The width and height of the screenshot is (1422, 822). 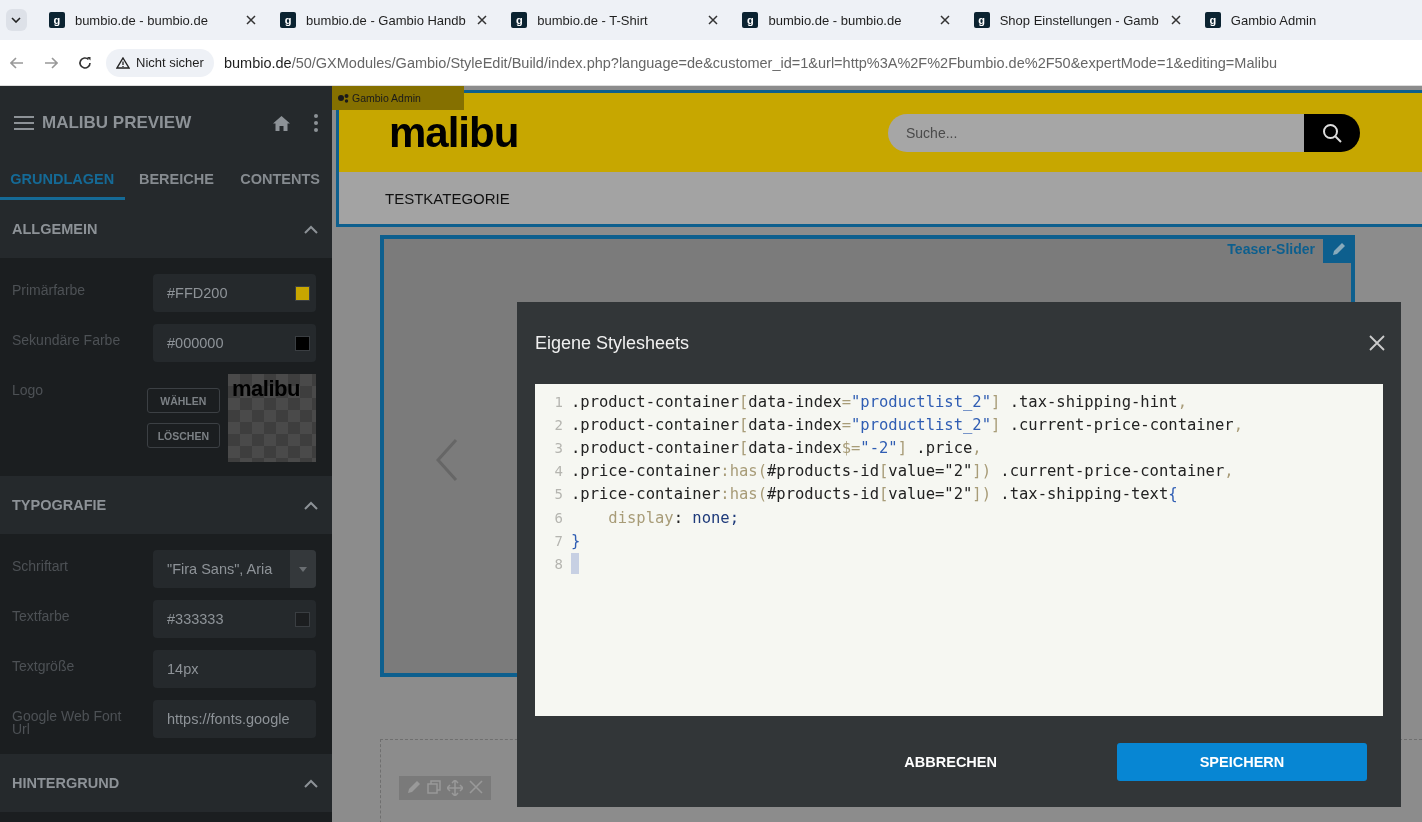 What do you see at coordinates (776, 447) in the screenshot?
I see `code-line: .product-container[data-index$="-2"] .price,` at bounding box center [776, 447].